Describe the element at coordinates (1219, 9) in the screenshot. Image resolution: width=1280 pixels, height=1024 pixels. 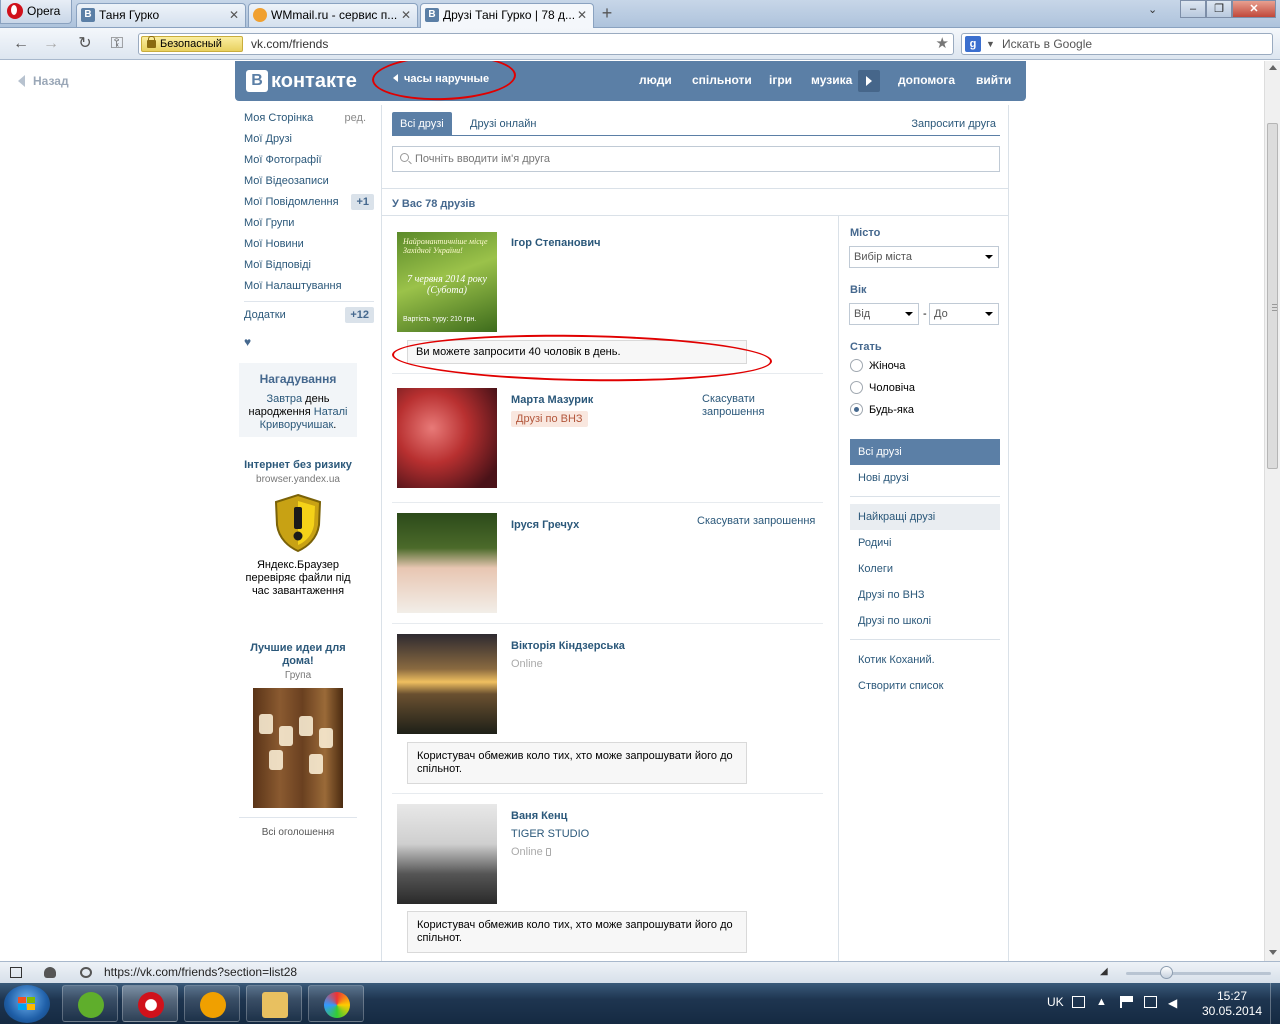
I see `restore-icon: ❐` at that location.